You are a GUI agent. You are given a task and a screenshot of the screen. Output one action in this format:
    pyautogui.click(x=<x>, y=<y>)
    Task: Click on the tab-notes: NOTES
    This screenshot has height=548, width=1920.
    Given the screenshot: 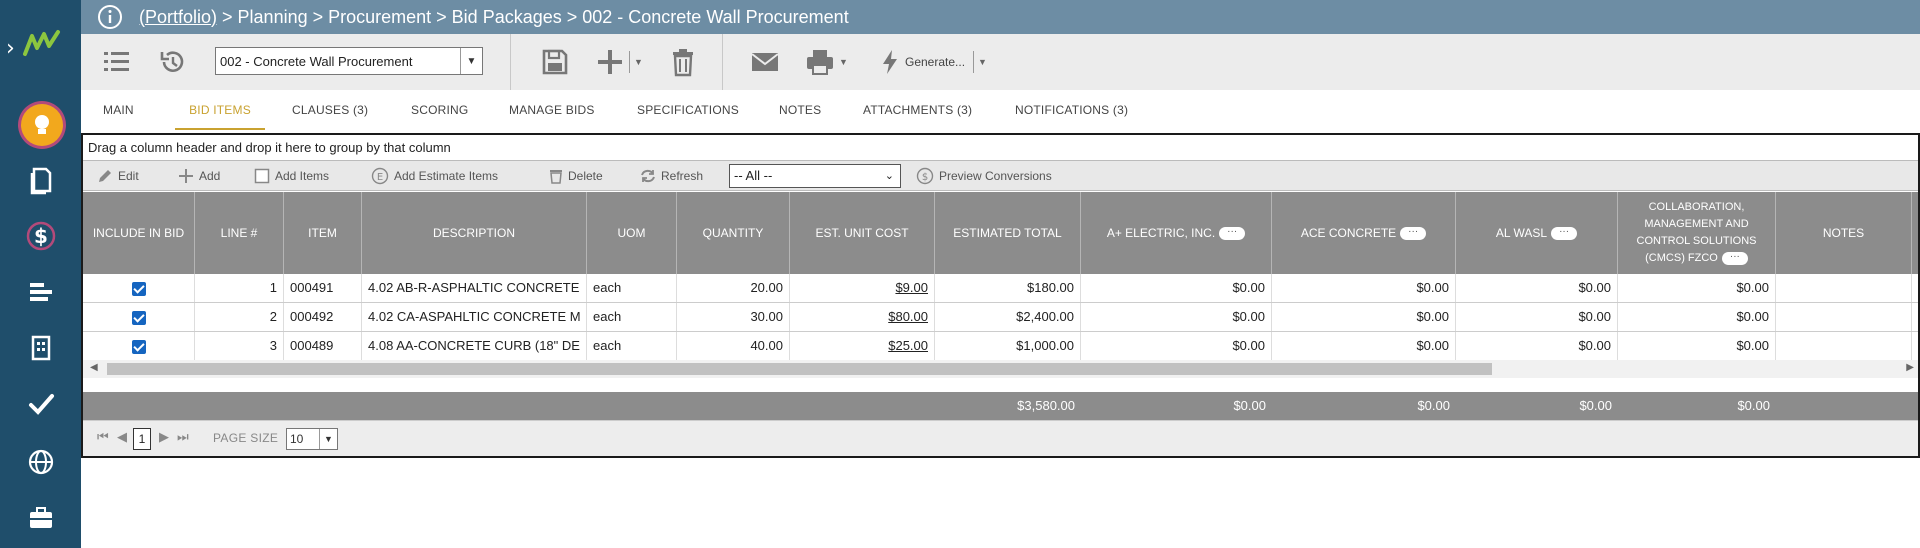 What is the action you would take?
    pyautogui.click(x=800, y=110)
    